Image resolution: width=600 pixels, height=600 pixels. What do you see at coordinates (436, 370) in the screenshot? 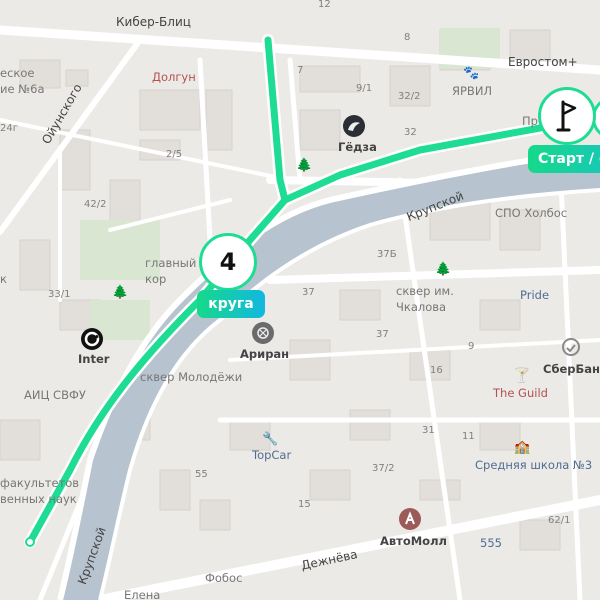
I see `house-number: 16` at bounding box center [436, 370].